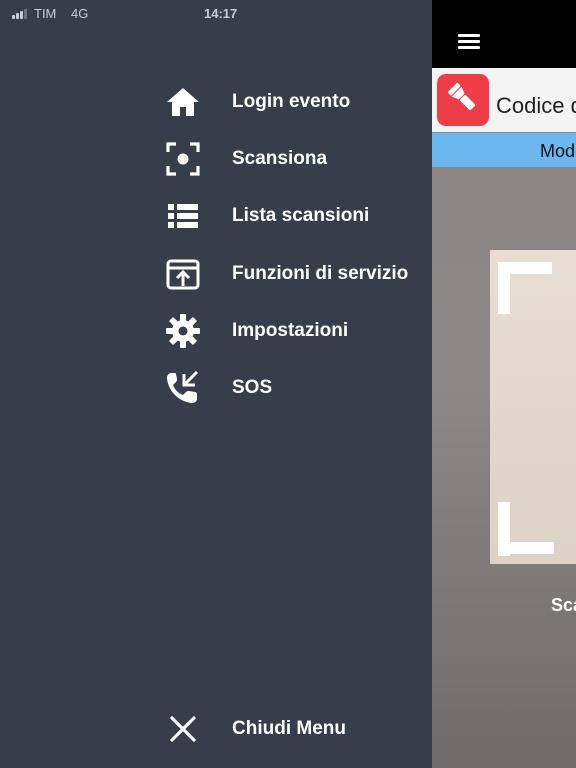 The image size is (576, 768). I want to click on menu-item-label: SOS, so click(252, 387).